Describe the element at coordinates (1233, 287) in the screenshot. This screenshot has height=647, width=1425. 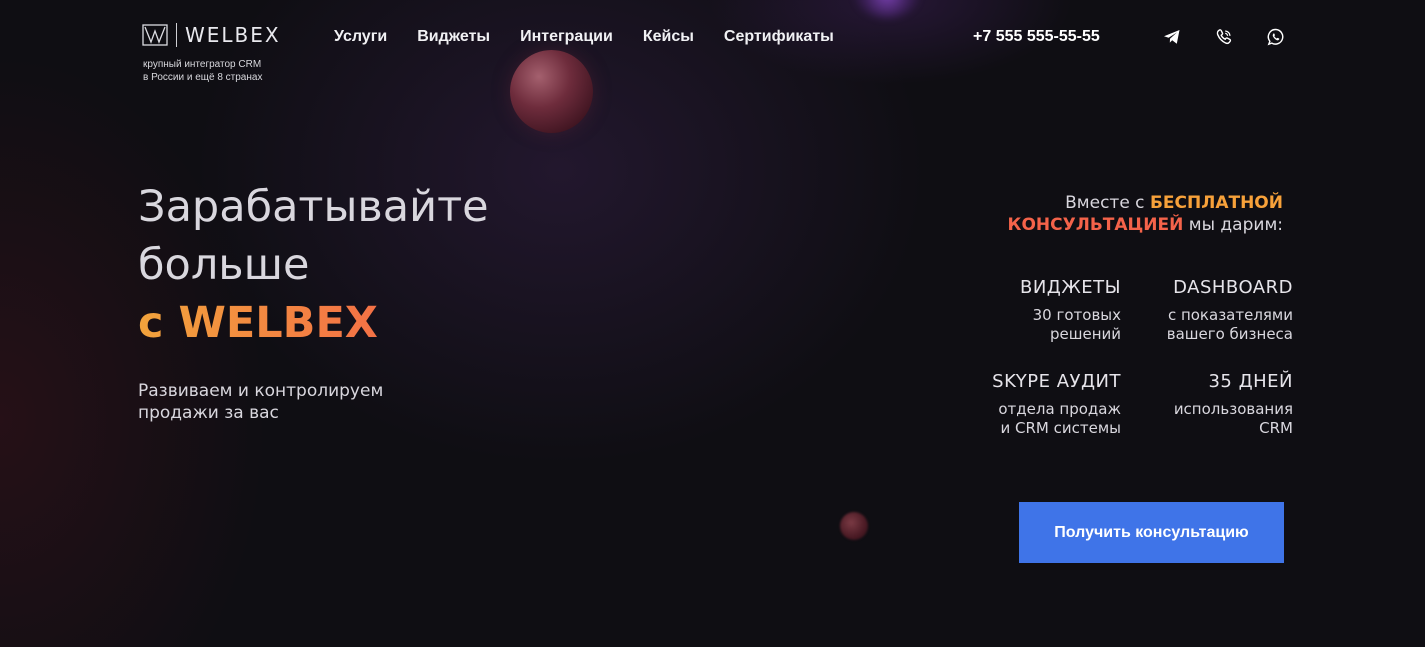
I see `feature-title: DASHBOARD` at that location.